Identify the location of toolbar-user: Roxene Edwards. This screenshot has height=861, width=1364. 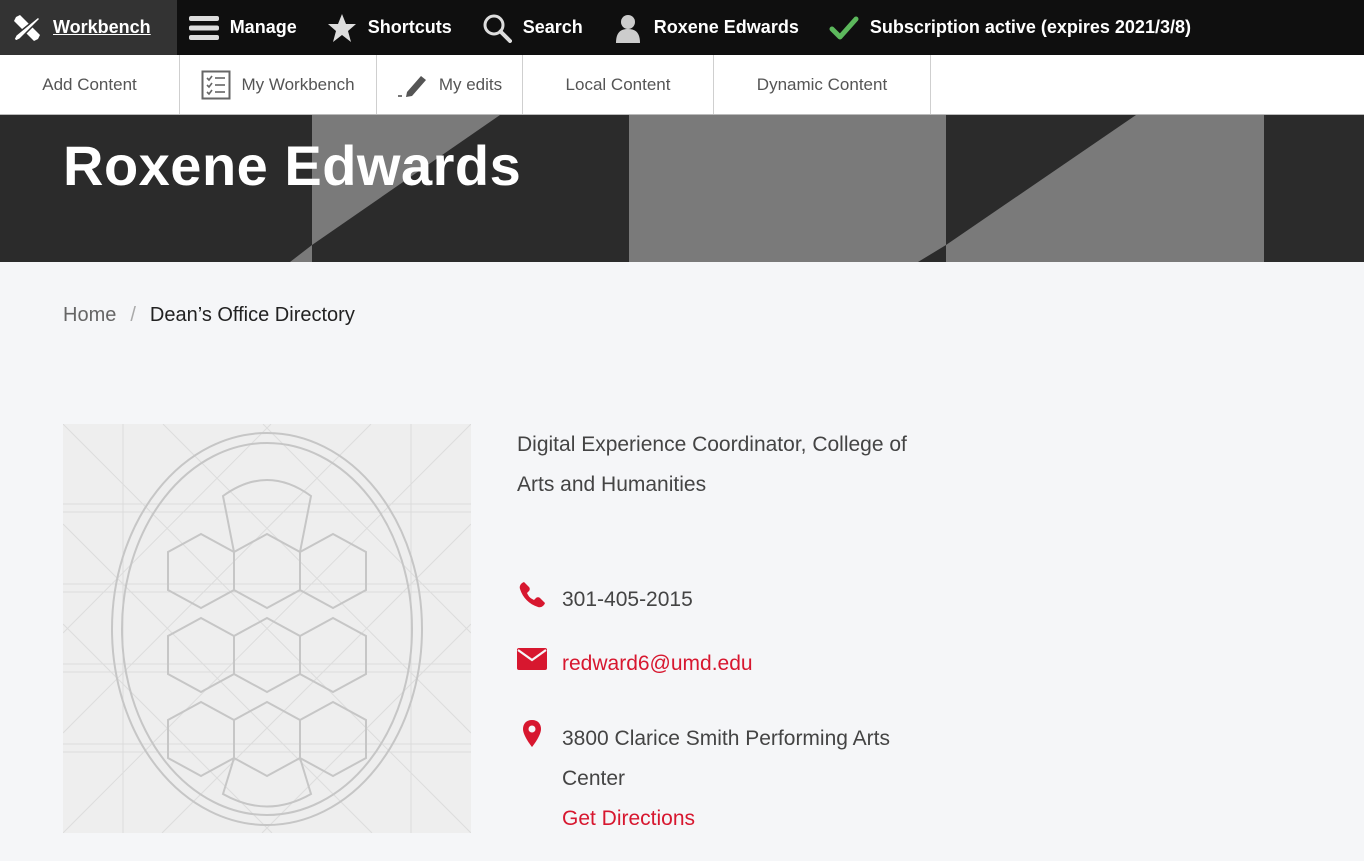
(709, 27).